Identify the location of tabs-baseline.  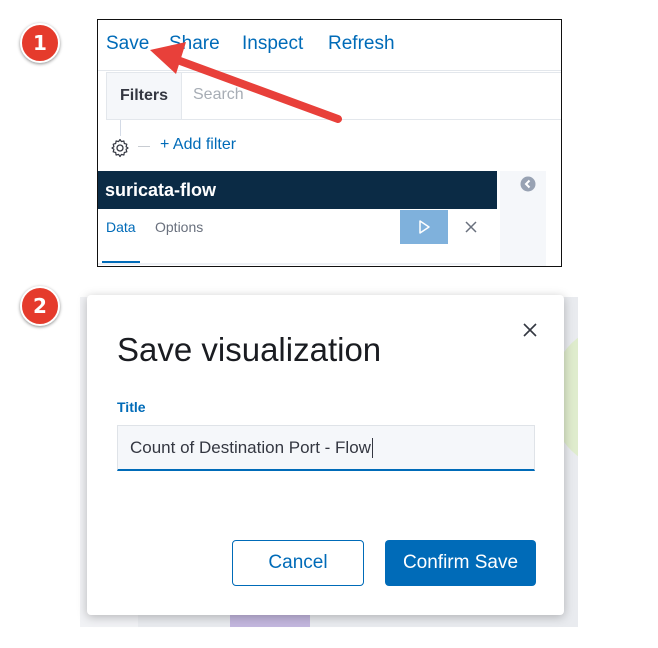
(289, 264).